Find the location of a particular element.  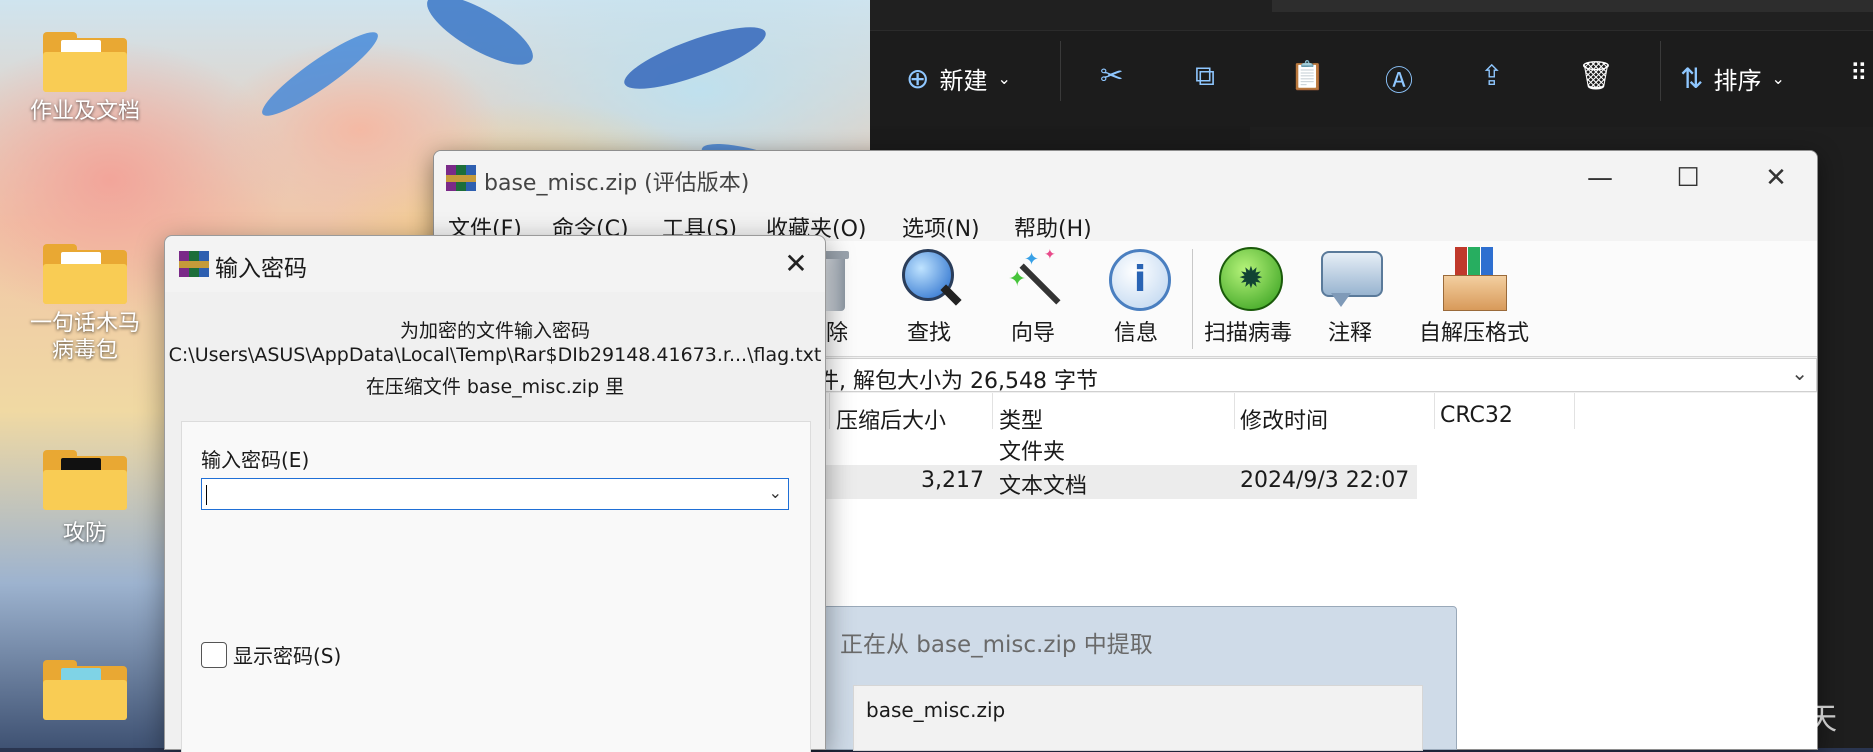

paste-button: 📋 is located at coordinates (1307, 75).